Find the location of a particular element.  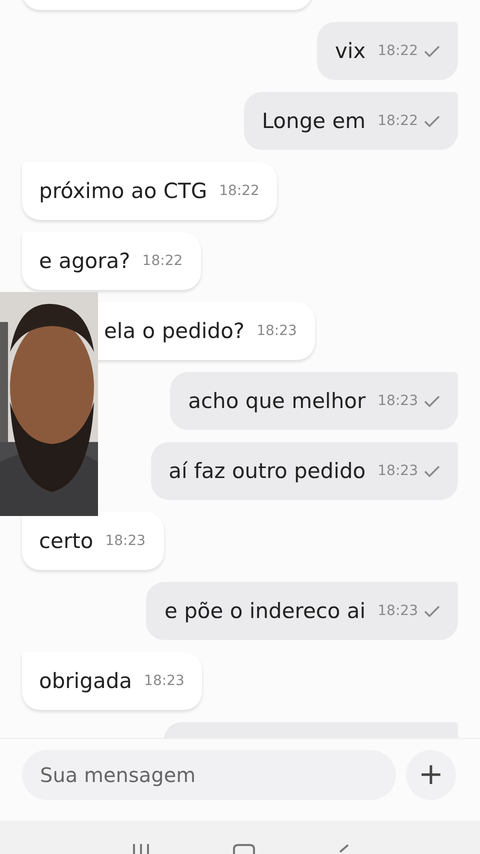

back-icon is located at coordinates (343, 849).